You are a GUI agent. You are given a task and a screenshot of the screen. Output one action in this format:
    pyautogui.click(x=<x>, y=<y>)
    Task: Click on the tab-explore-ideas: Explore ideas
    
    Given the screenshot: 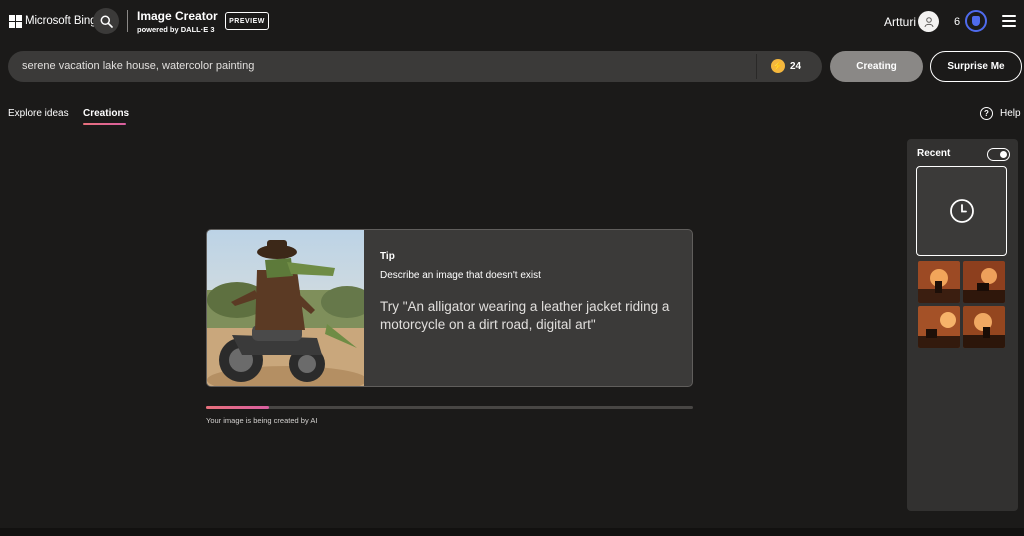 What is the action you would take?
    pyautogui.click(x=38, y=113)
    